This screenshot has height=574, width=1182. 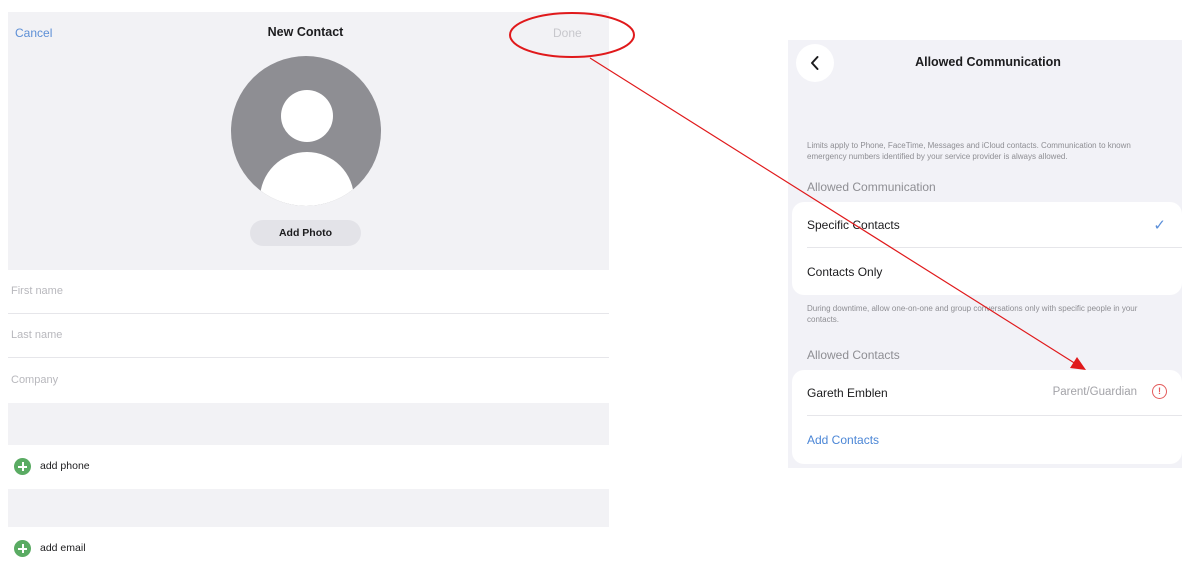 I want to click on page-title: New Contact, so click(x=305, y=32).